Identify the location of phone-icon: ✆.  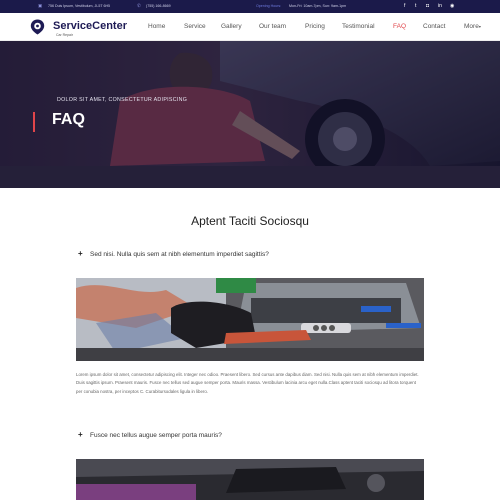
(139, 5).